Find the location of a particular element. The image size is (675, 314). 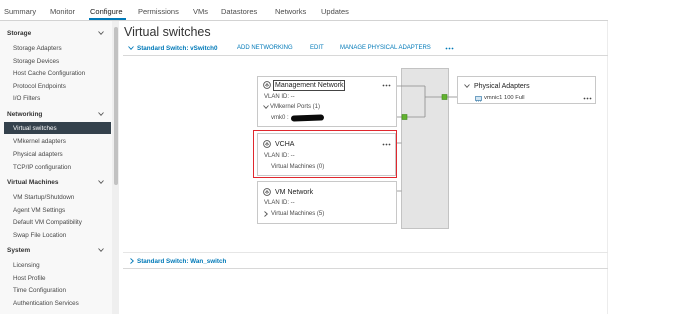

sidebar-section-networking: Networking is located at coordinates (24, 114).